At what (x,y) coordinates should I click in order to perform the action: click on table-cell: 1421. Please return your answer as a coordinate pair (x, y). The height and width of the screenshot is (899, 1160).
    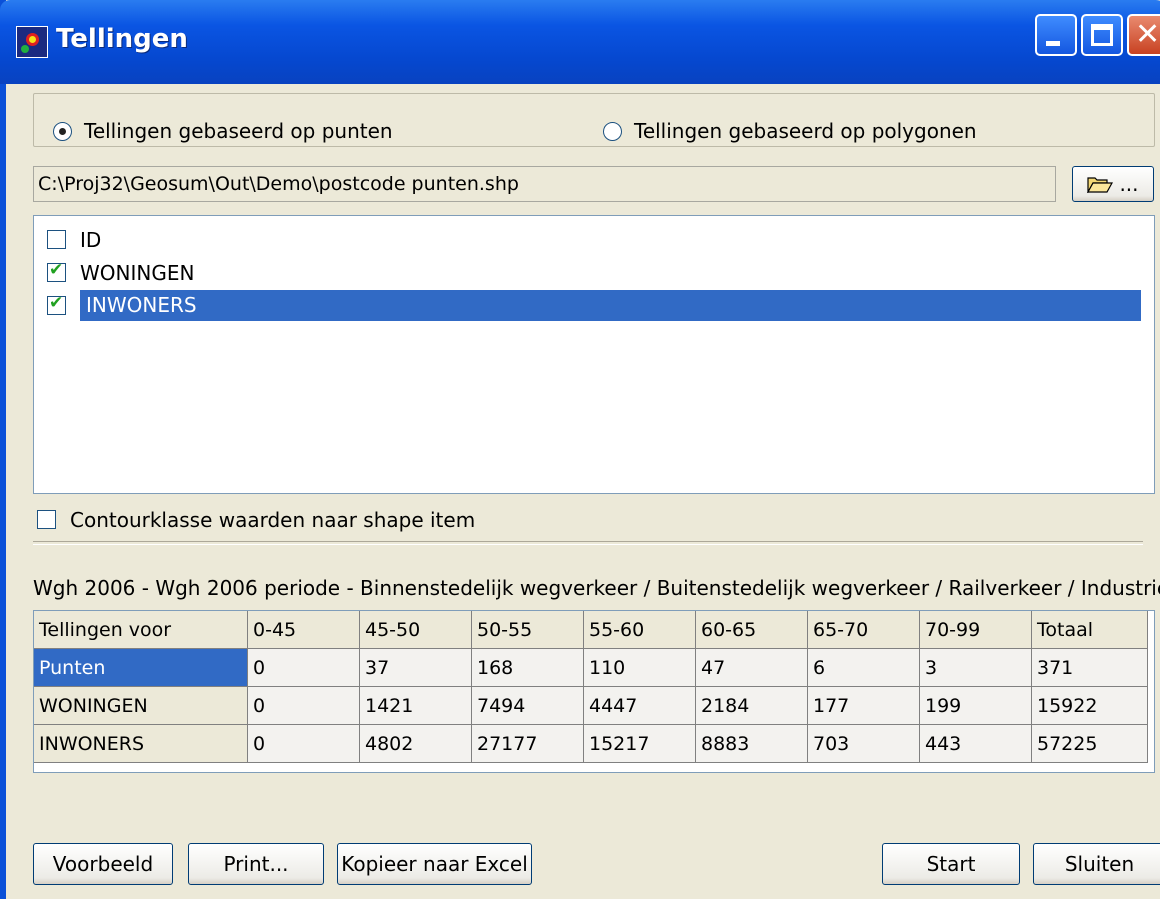
    Looking at the image, I should click on (416, 706).